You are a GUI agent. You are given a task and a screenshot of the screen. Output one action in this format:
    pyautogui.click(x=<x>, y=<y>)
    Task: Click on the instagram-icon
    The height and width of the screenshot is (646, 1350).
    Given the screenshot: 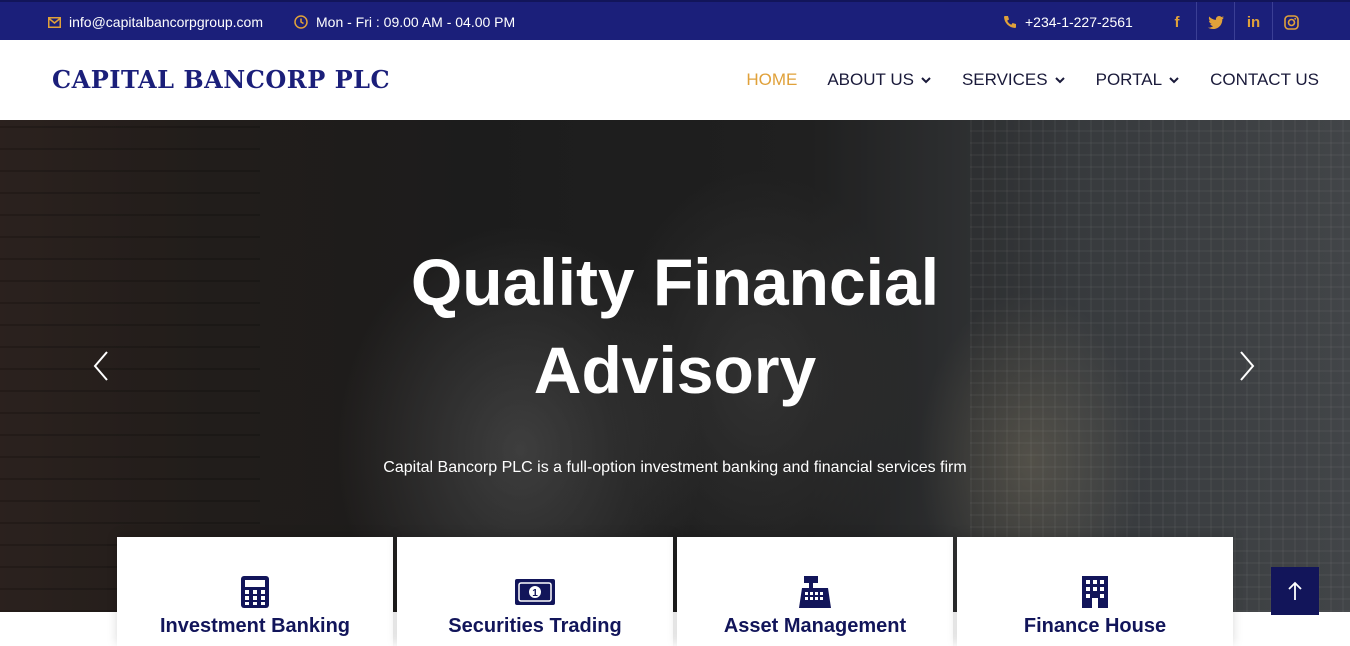 What is the action you would take?
    pyautogui.click(x=1291, y=22)
    